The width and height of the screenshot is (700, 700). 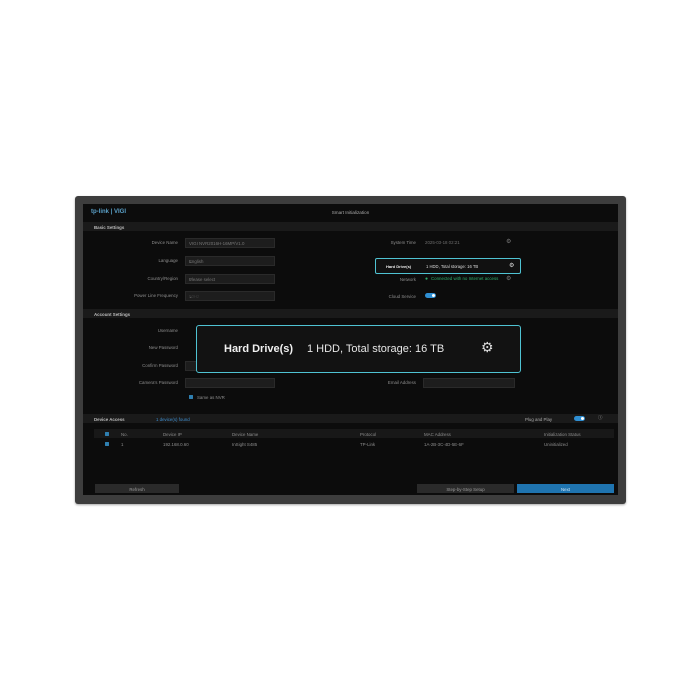 What do you see at coordinates (562, 434) in the screenshot?
I see `col-initialization-status: Initialization Status` at bounding box center [562, 434].